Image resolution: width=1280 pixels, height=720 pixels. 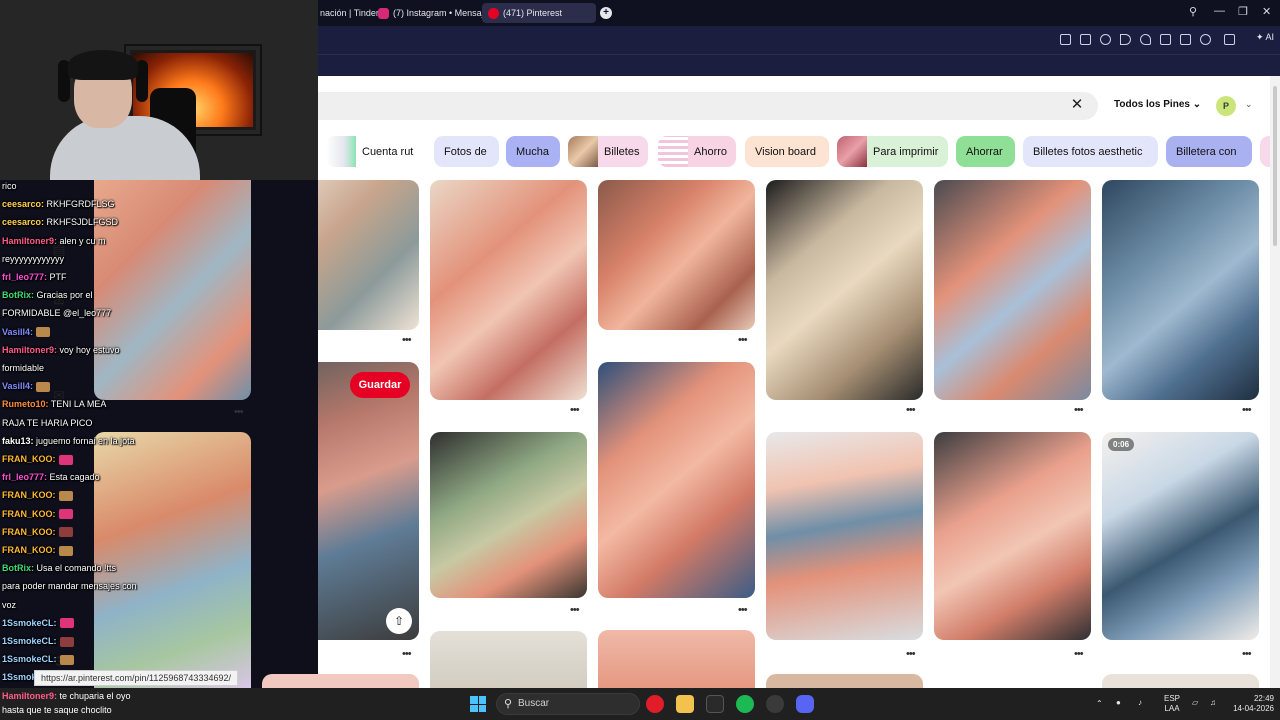 What do you see at coordinates (368, 501) in the screenshot?
I see `pin-image-hovered` at bounding box center [368, 501].